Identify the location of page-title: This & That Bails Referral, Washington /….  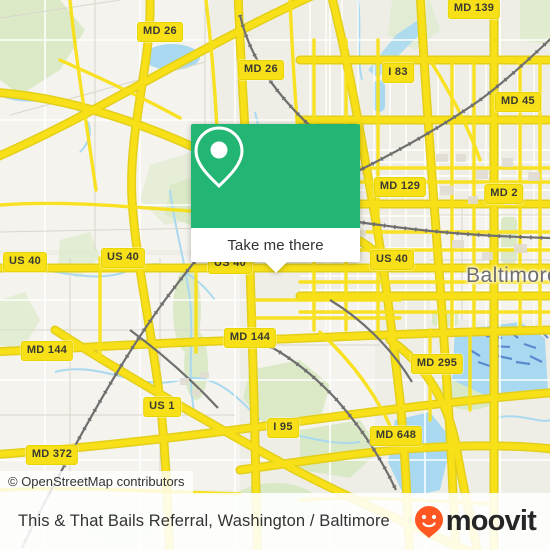
(204, 521).